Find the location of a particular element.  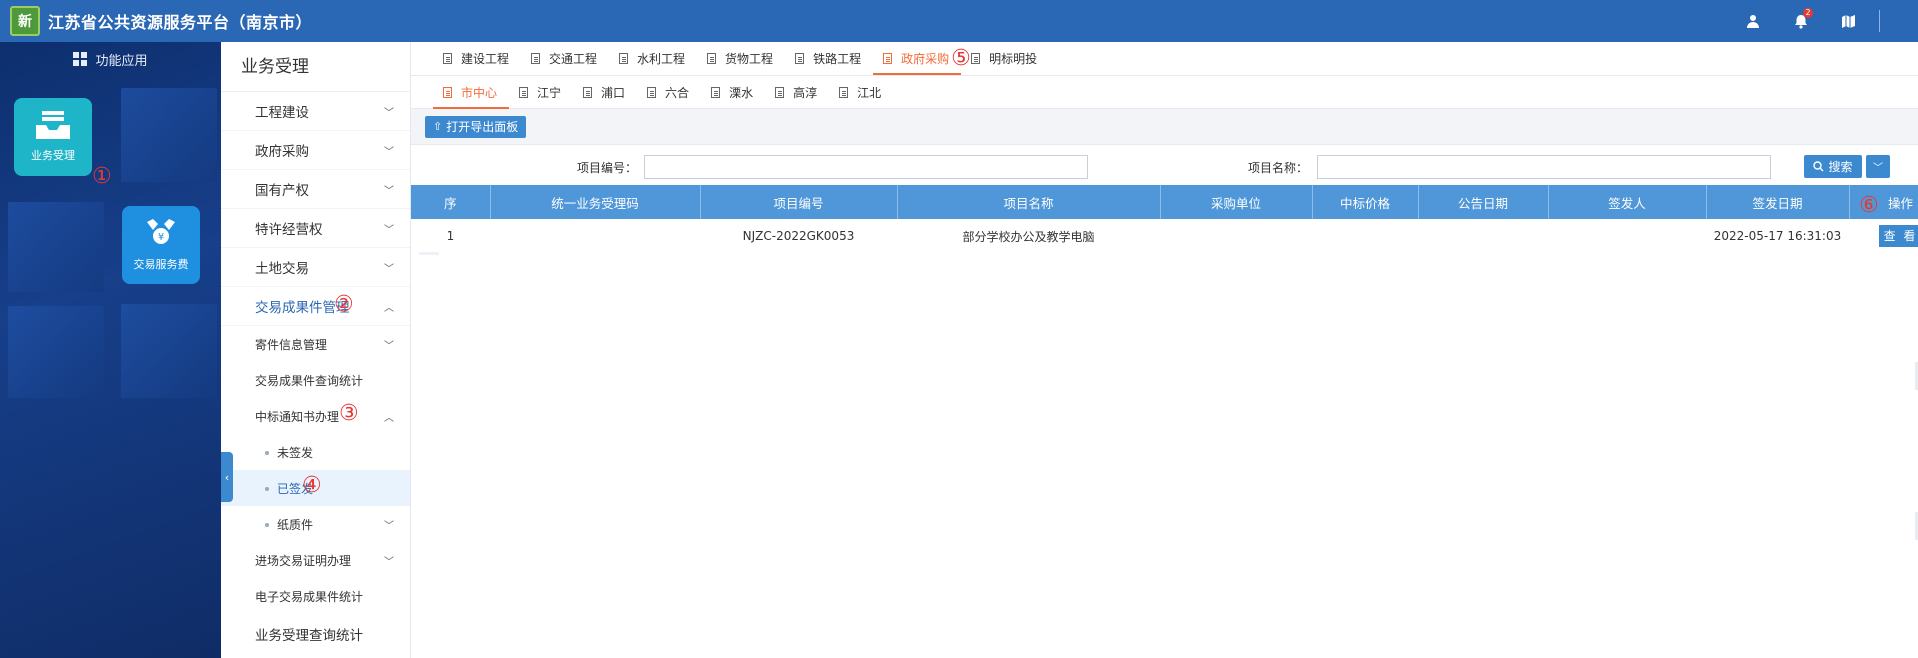

sidebar-item-query-stats: 业务受理查询统计 is located at coordinates (315, 633).